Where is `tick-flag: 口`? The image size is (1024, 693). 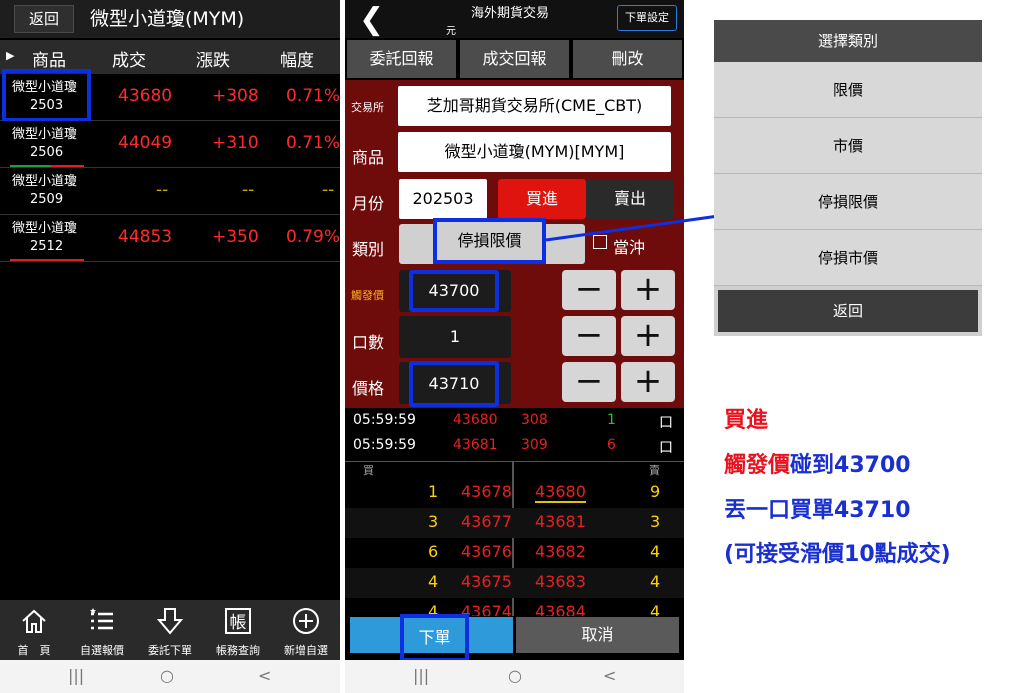
tick-flag: 口 is located at coordinates (666, 448).